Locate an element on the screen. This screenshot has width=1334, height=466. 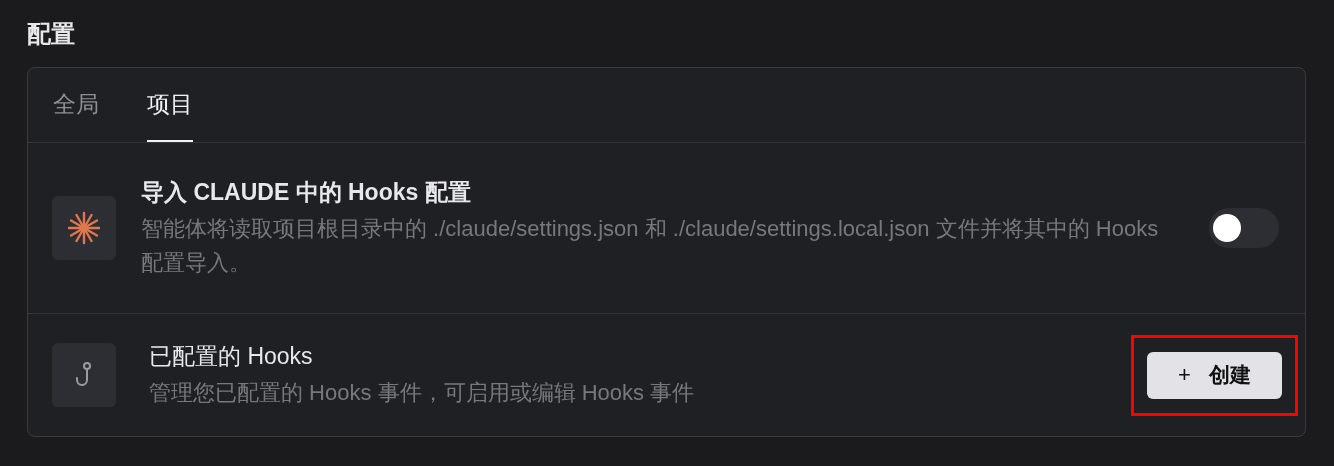
setting-description: 管理您已配置的 Hooks 事件，可启用或编辑 Hooks 事件 is located at coordinates (422, 392).